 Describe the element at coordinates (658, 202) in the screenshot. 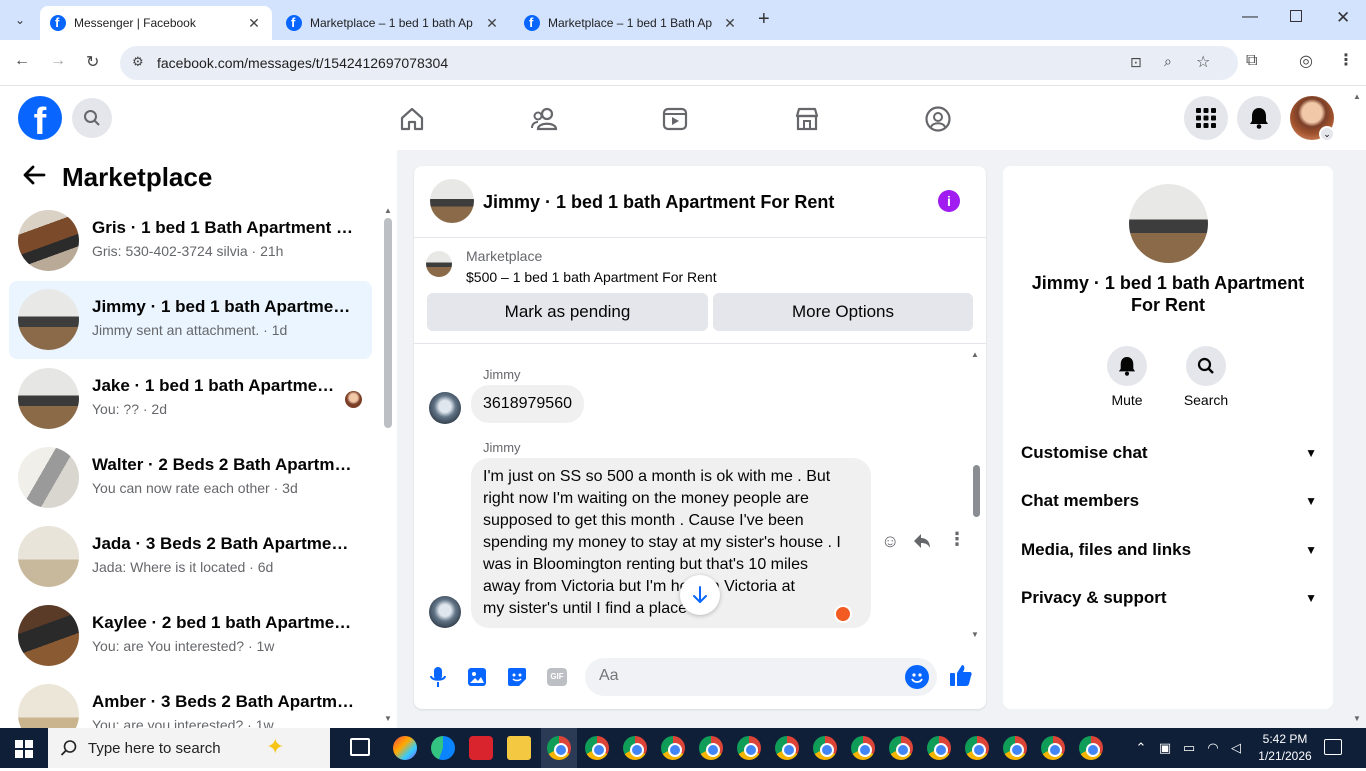

I see `chat-title: Jimmy · 1 bed 1 bath Apartment For Rent` at that location.